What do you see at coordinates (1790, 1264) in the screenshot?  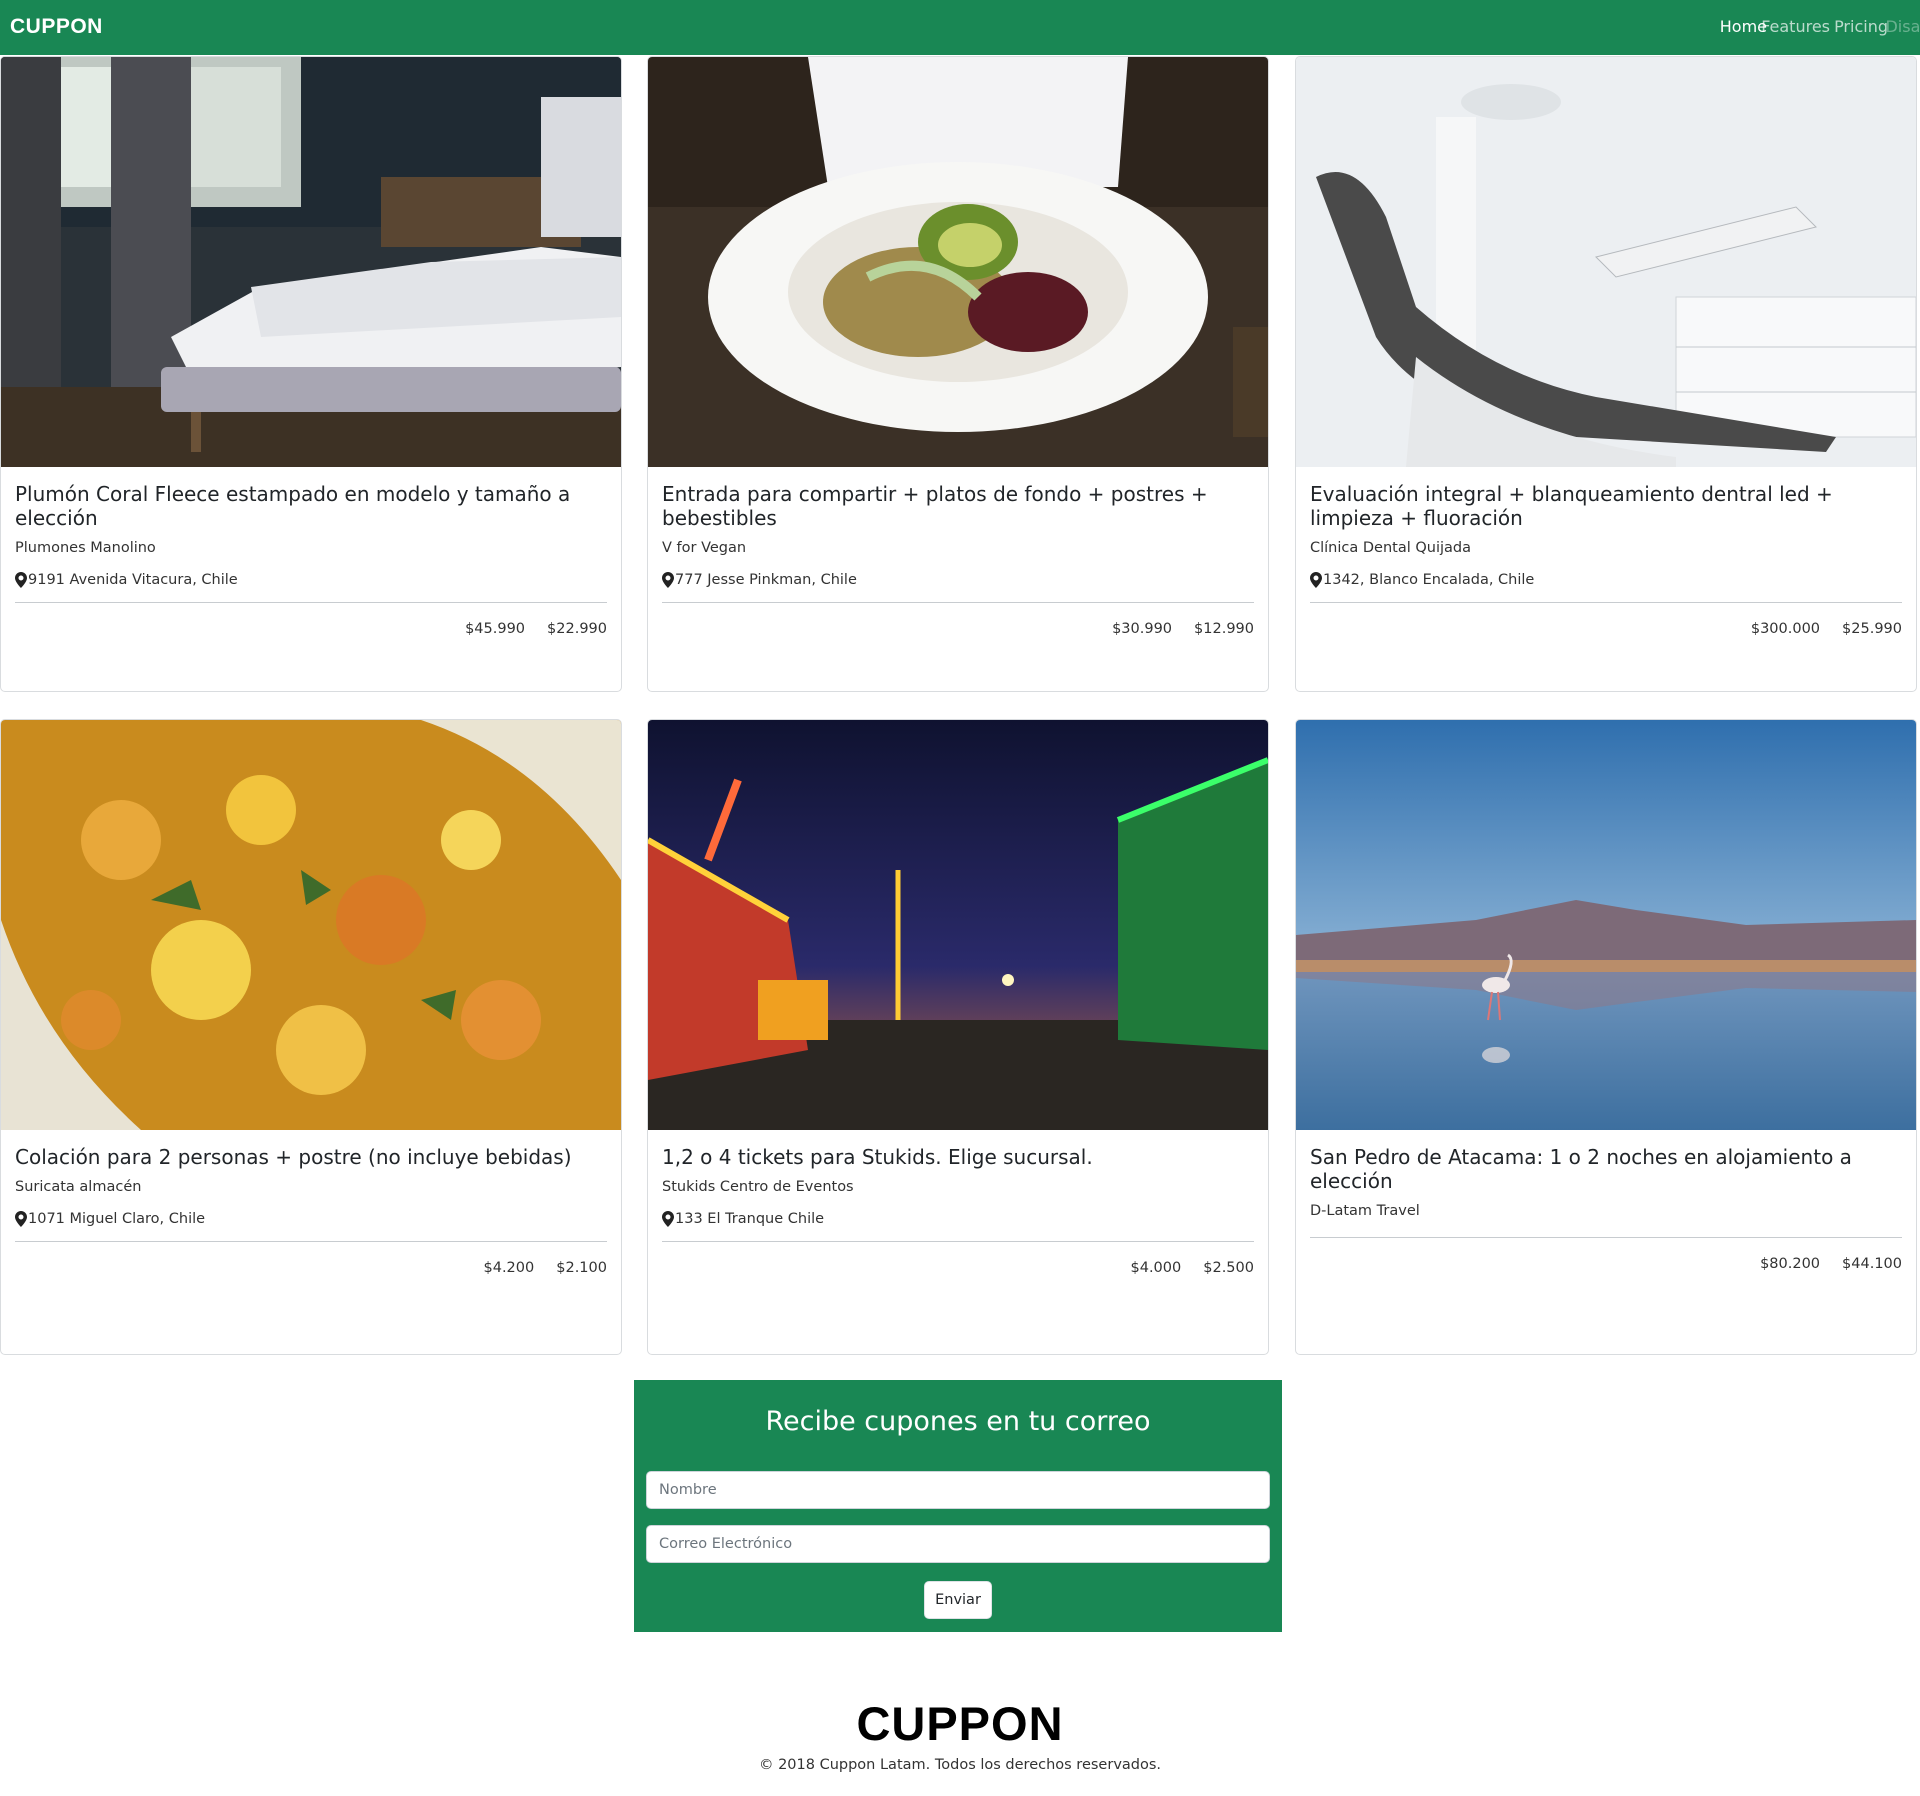 I see `original-price: $80.200` at bounding box center [1790, 1264].